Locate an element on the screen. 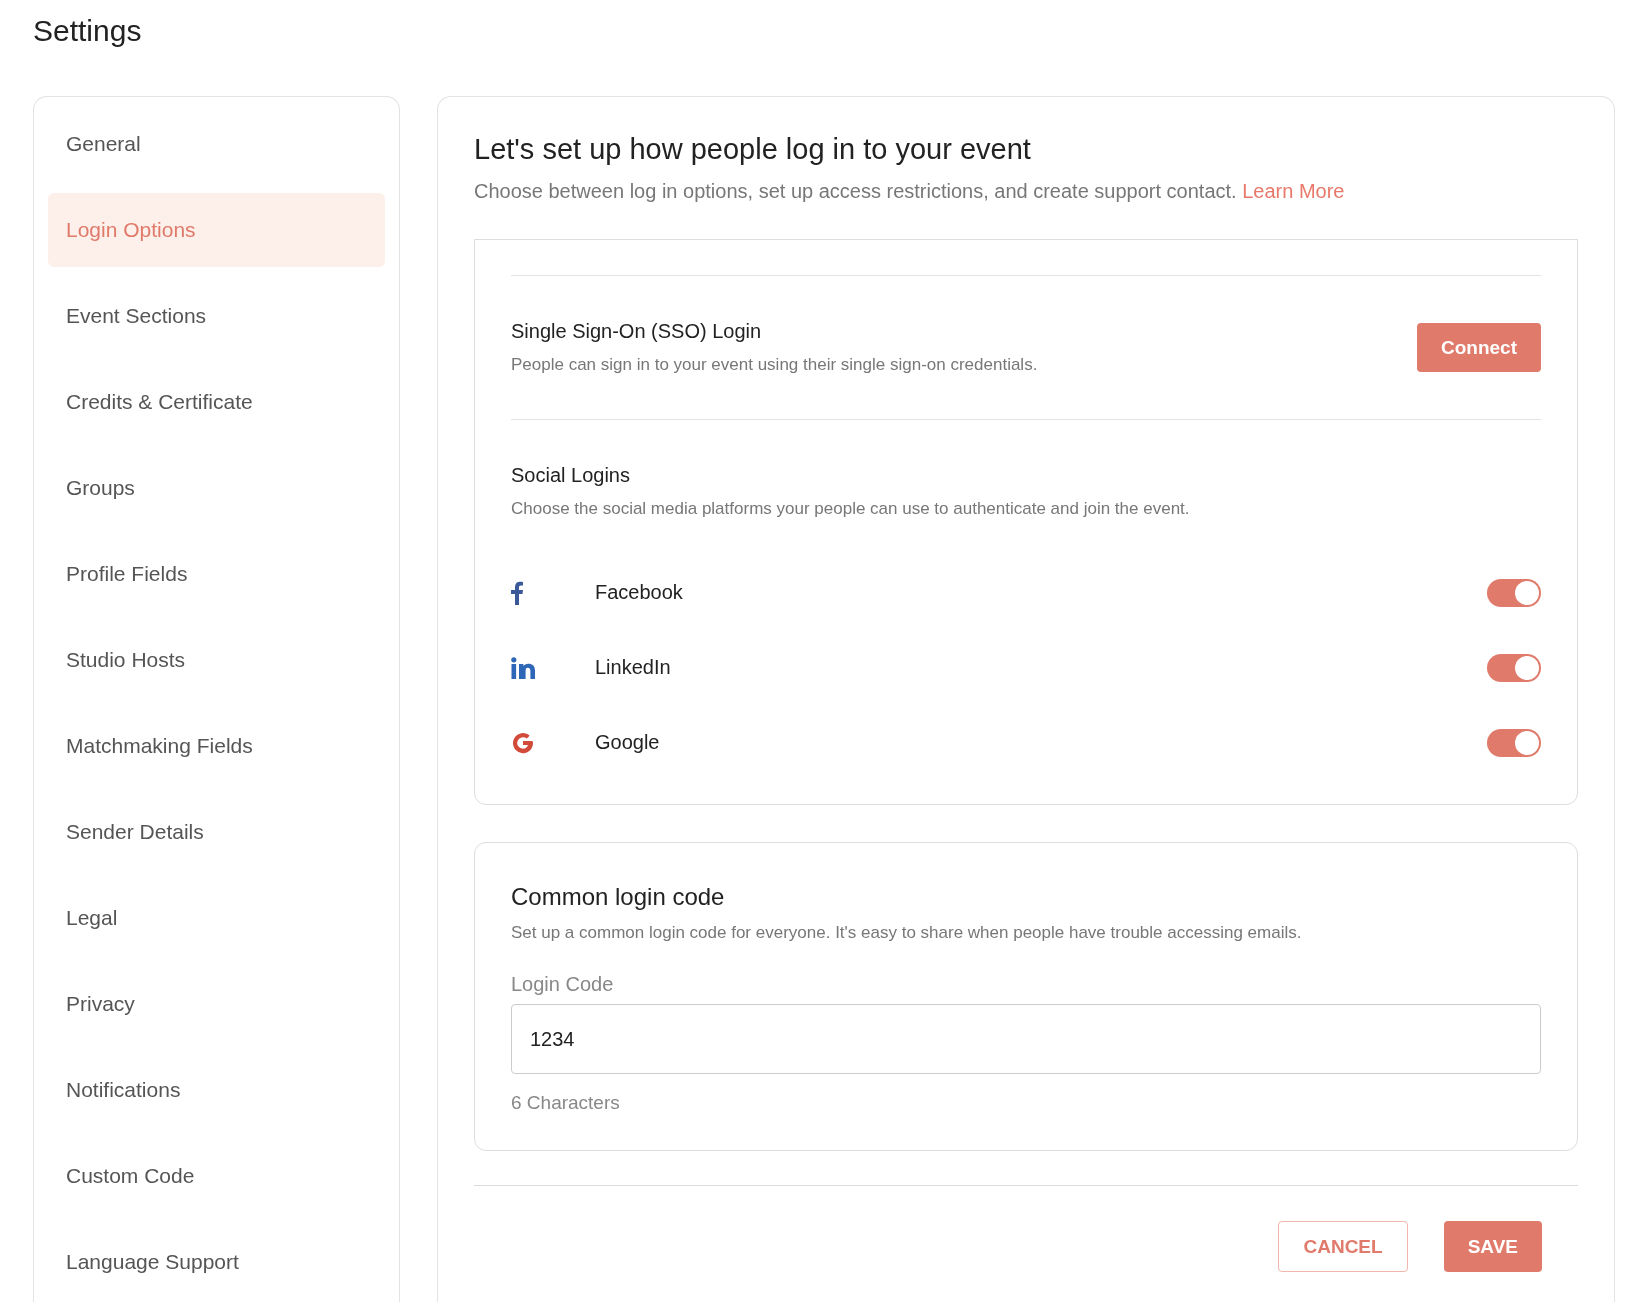  sidebar-item: Studio Hosts is located at coordinates (216, 660).